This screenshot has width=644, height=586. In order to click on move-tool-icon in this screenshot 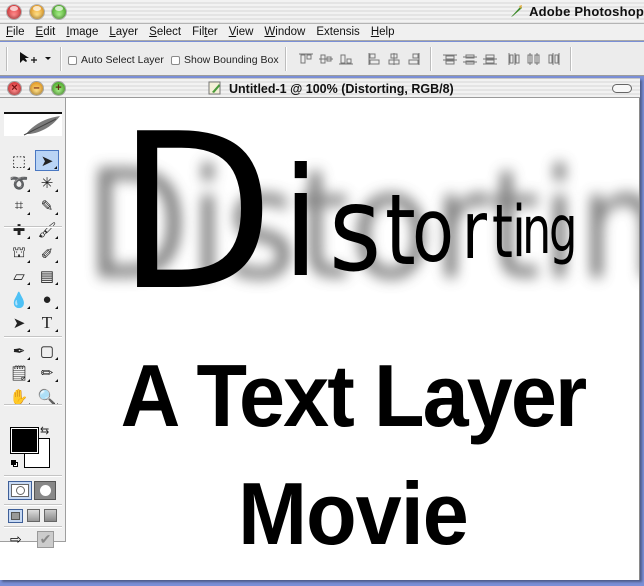, I will do `click(35, 57)`.